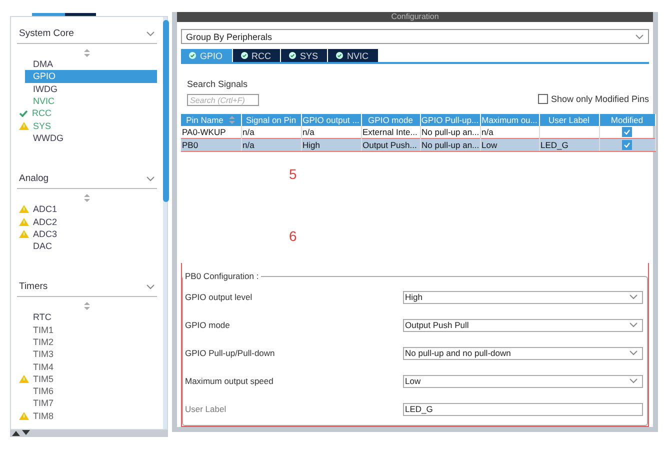 The image size is (670, 450). I want to click on sidebar-item: DAC, so click(40, 246).